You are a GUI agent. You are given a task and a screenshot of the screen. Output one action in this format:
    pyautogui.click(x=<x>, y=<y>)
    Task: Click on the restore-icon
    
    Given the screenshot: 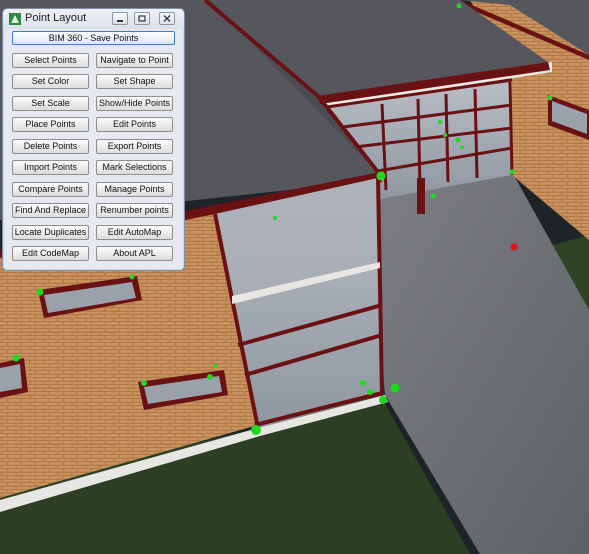 What is the action you would take?
    pyautogui.click(x=142, y=18)
    